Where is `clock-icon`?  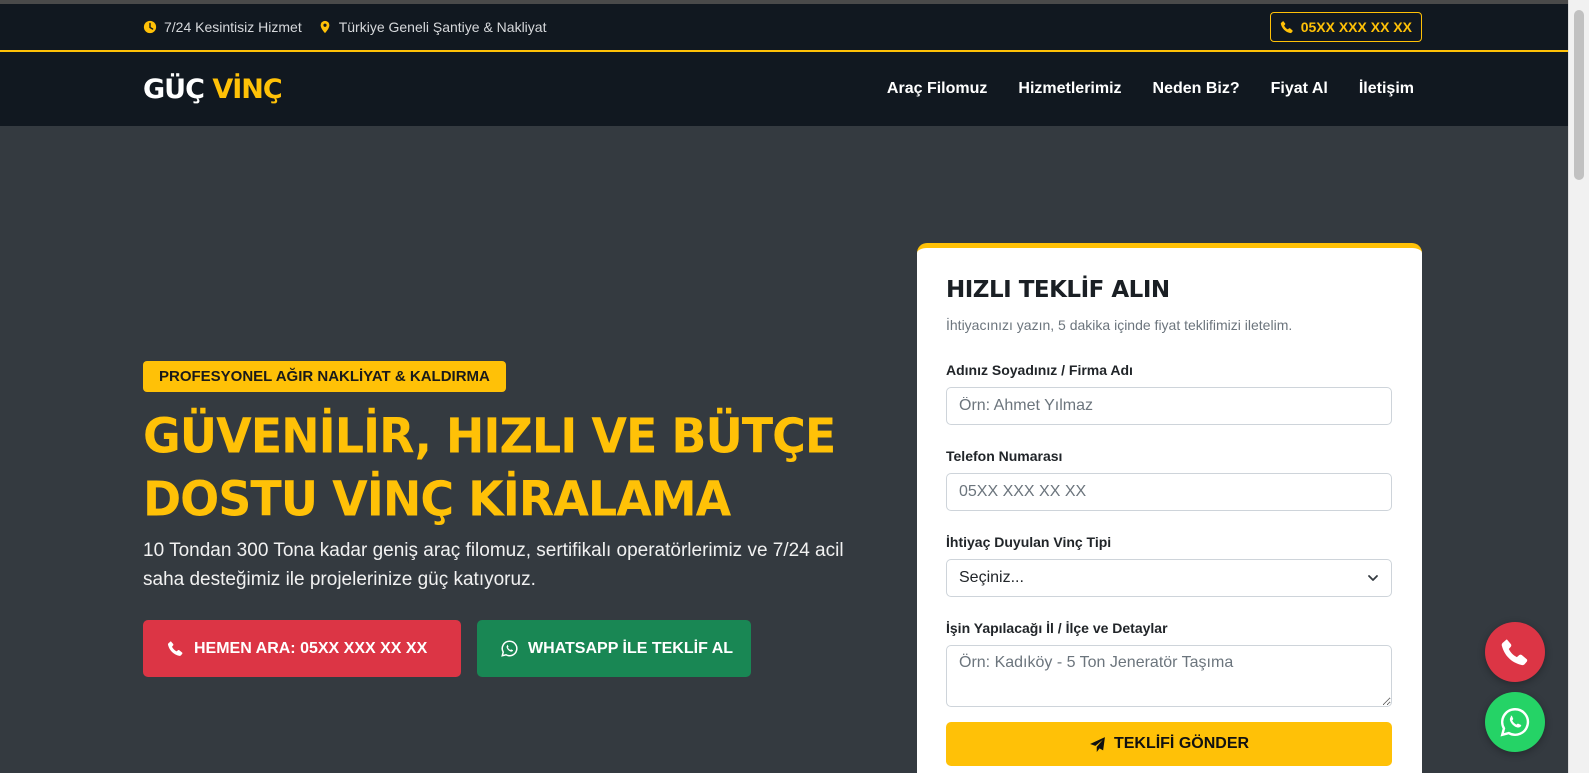 clock-icon is located at coordinates (150, 27).